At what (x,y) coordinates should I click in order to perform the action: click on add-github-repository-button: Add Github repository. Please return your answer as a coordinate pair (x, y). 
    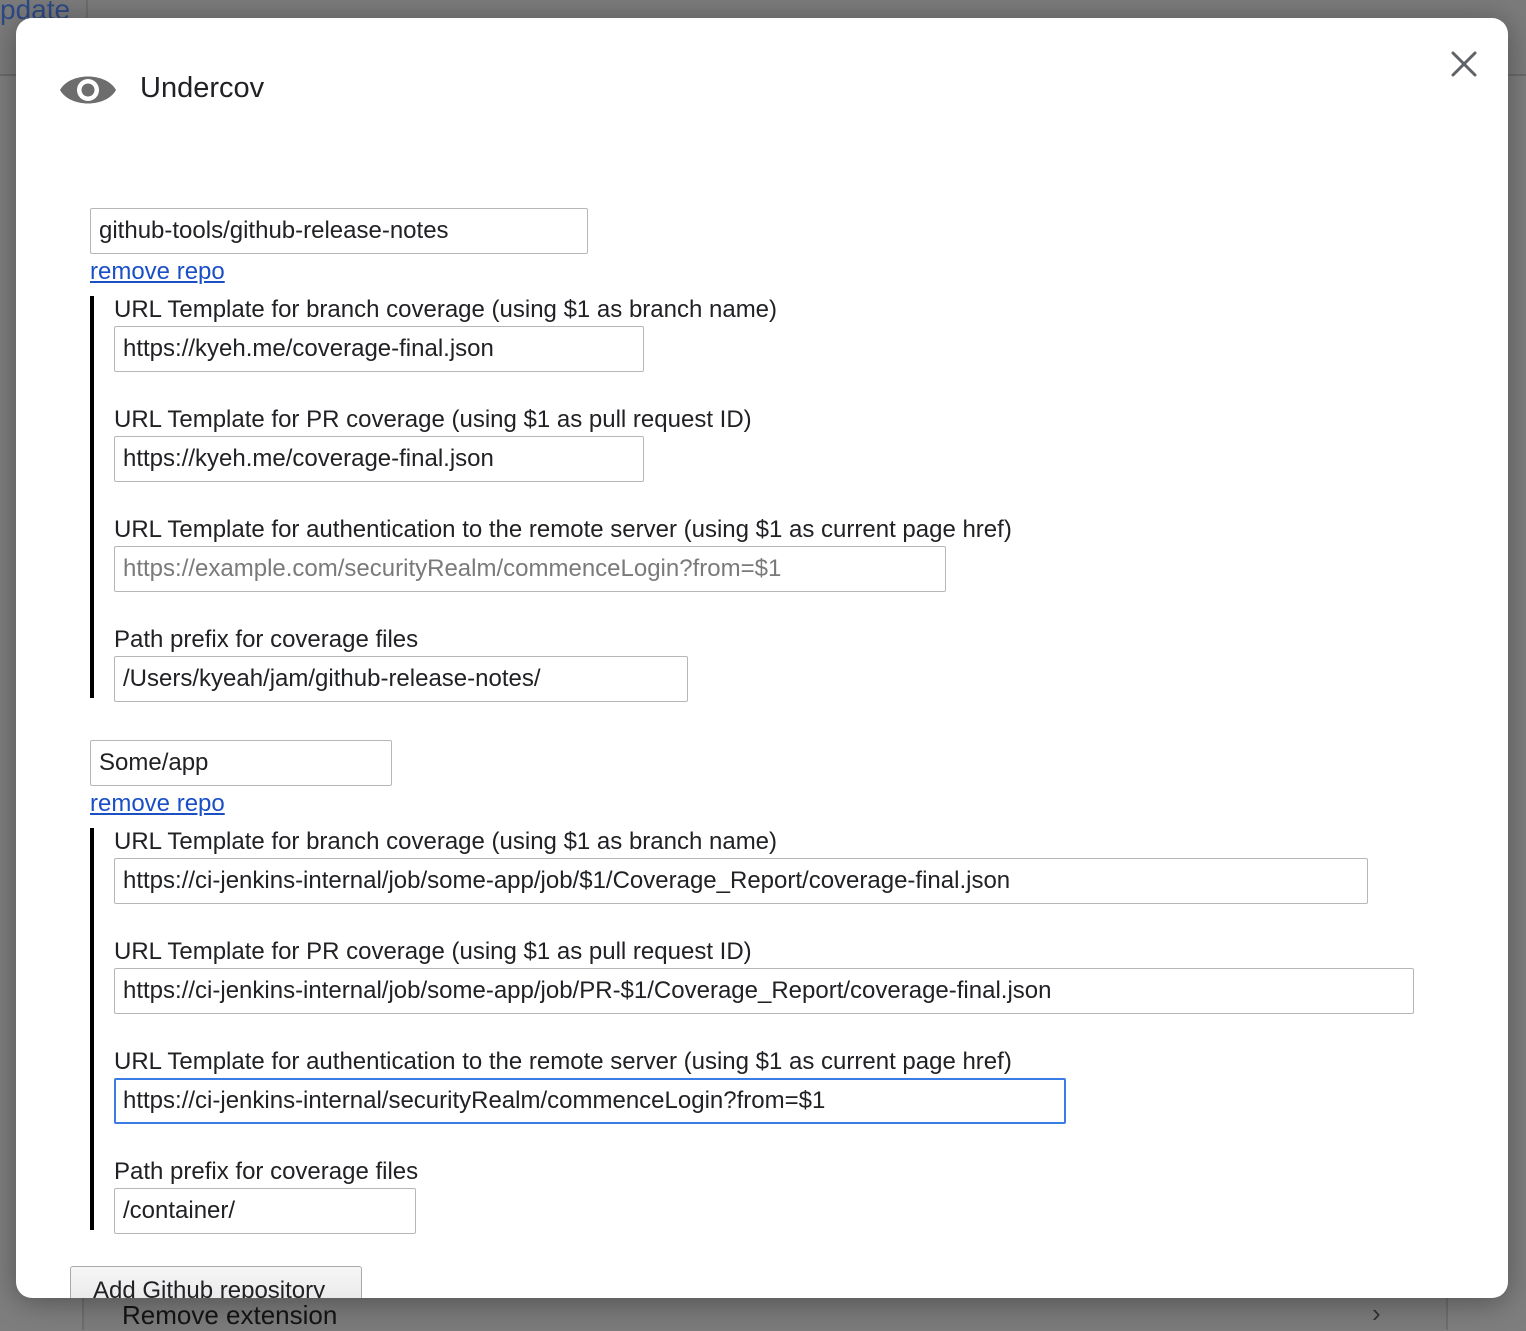
    Looking at the image, I should click on (216, 1282).